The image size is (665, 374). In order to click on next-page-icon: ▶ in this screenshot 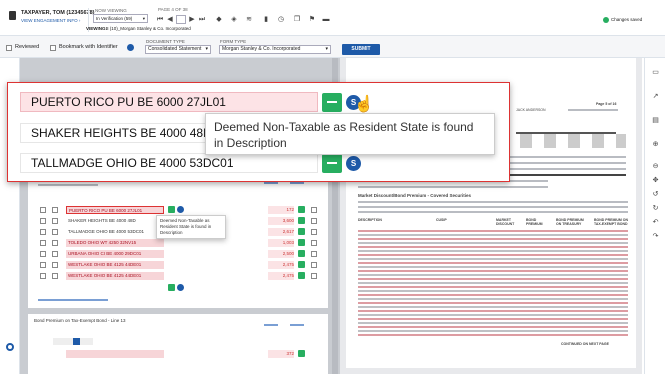, I will do `click(192, 20)`.